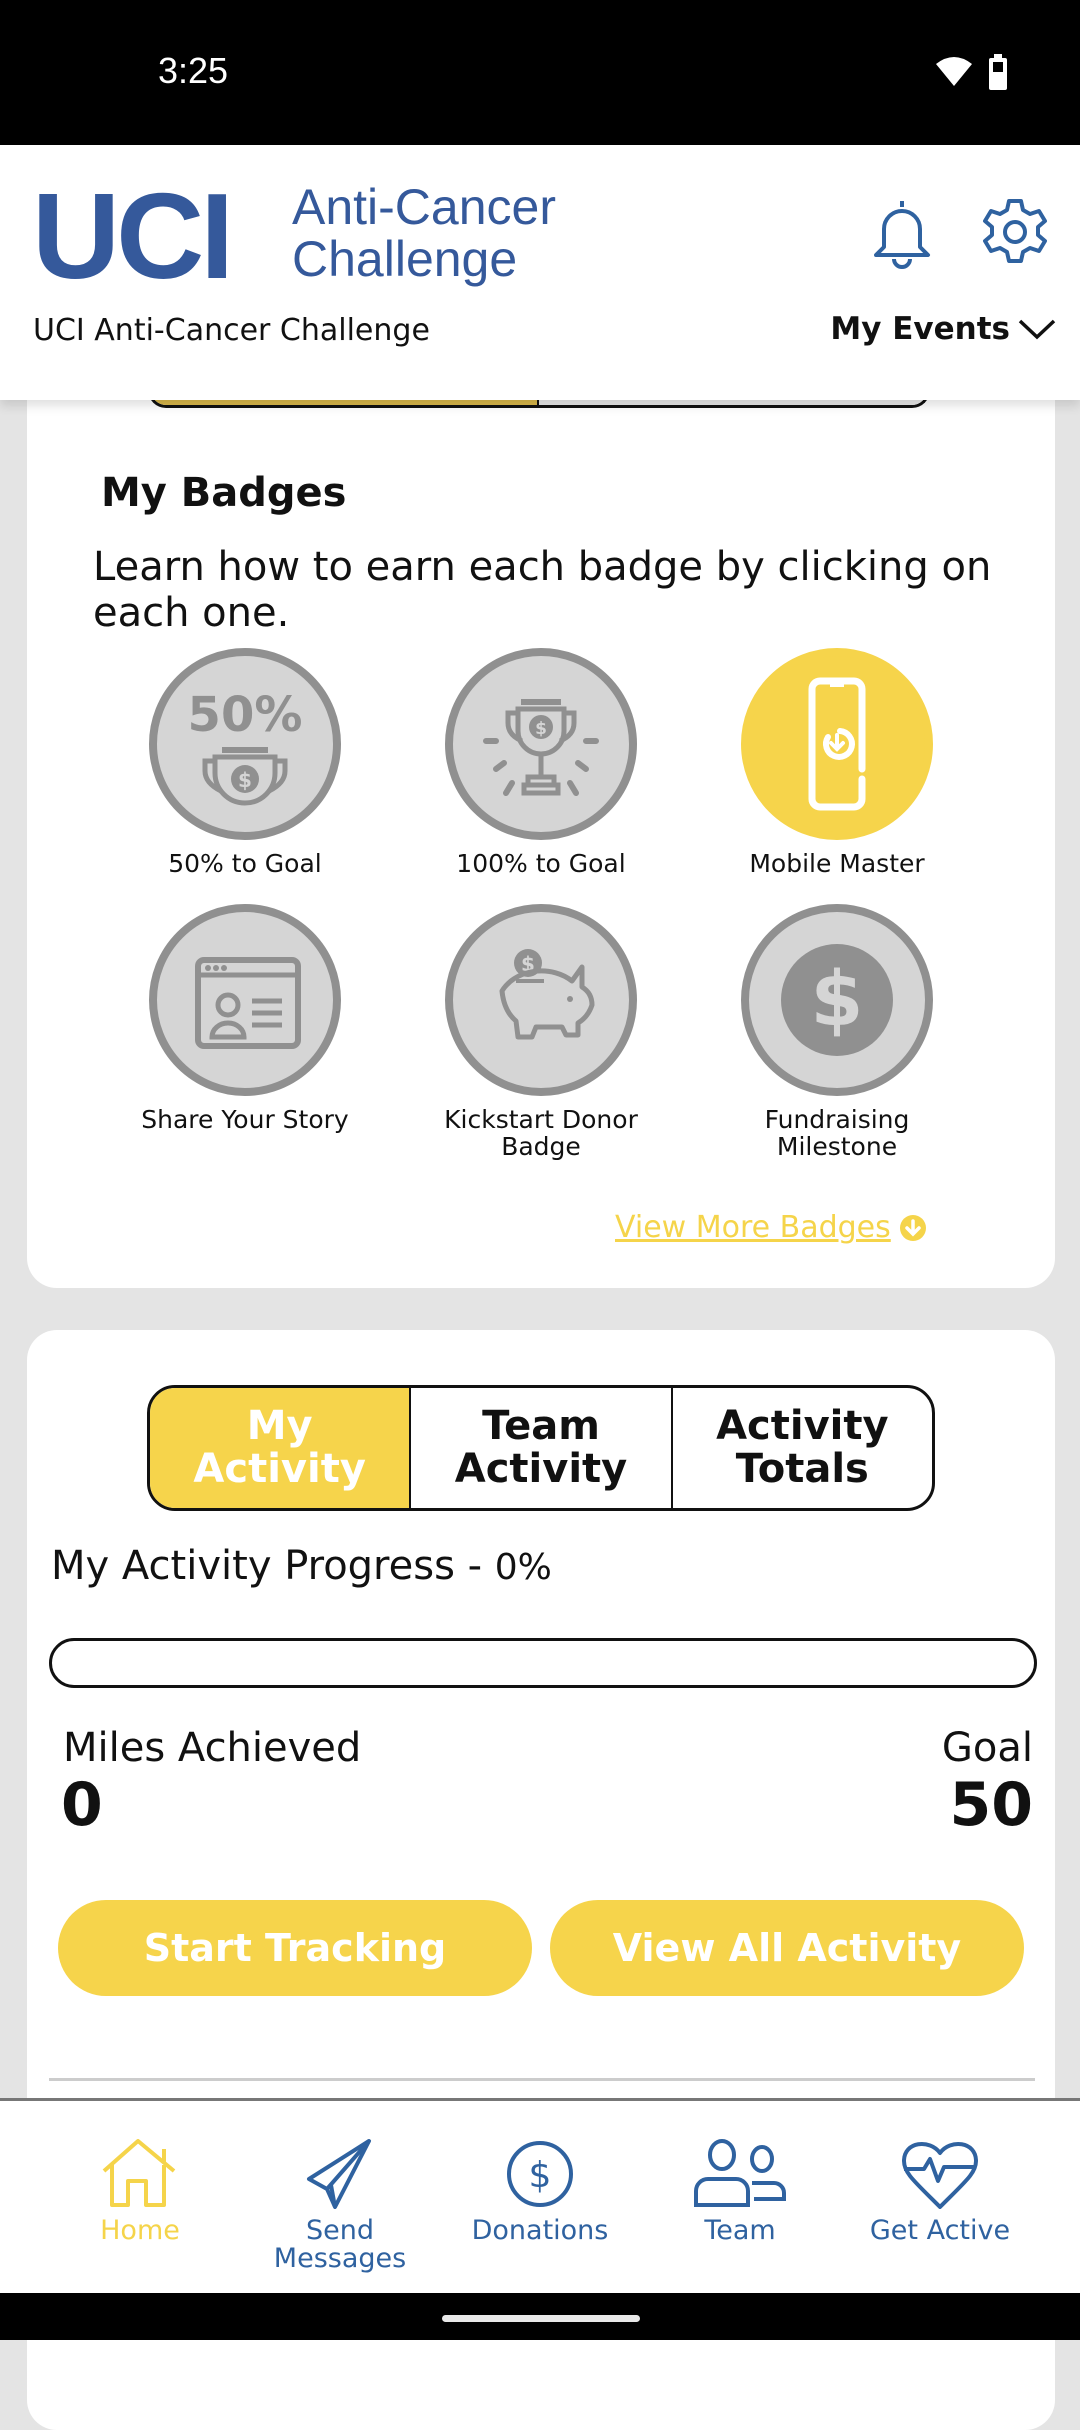 Image resolution: width=1080 pixels, height=2430 pixels. I want to click on nav-home: Home, so click(140, 2197).